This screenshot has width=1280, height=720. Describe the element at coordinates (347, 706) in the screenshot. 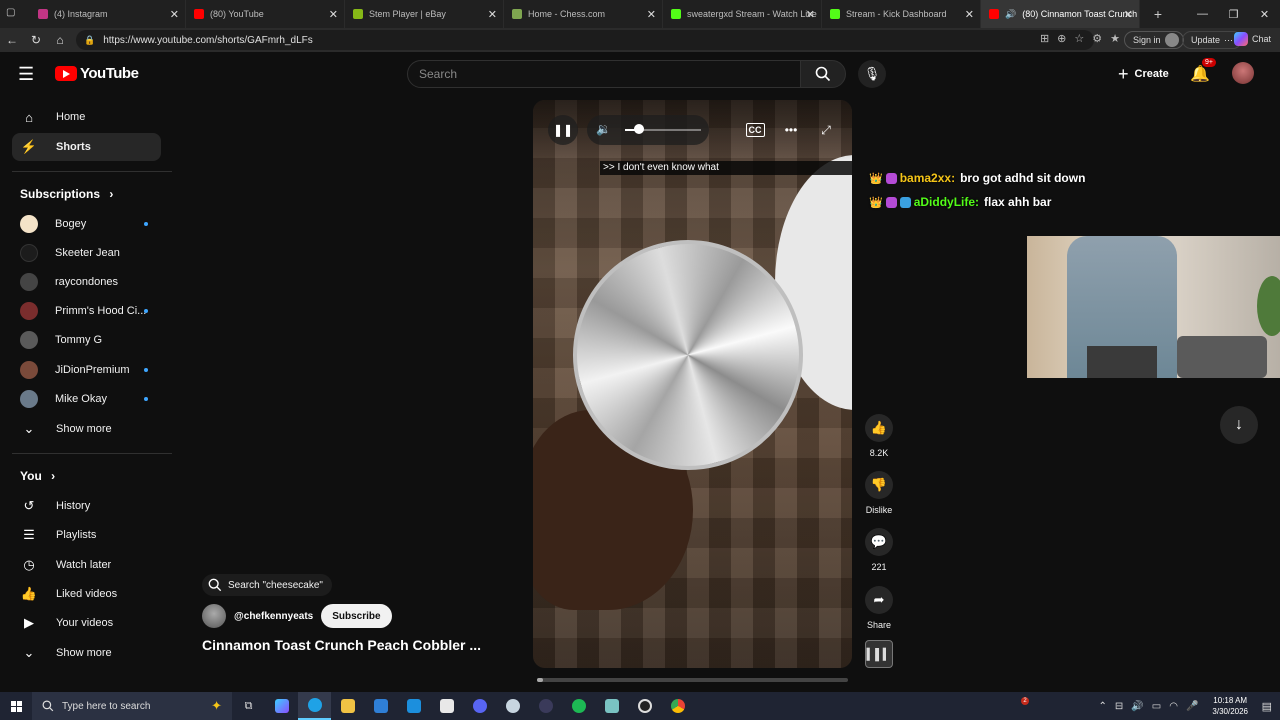

I see `taskbar-app-explorer` at that location.